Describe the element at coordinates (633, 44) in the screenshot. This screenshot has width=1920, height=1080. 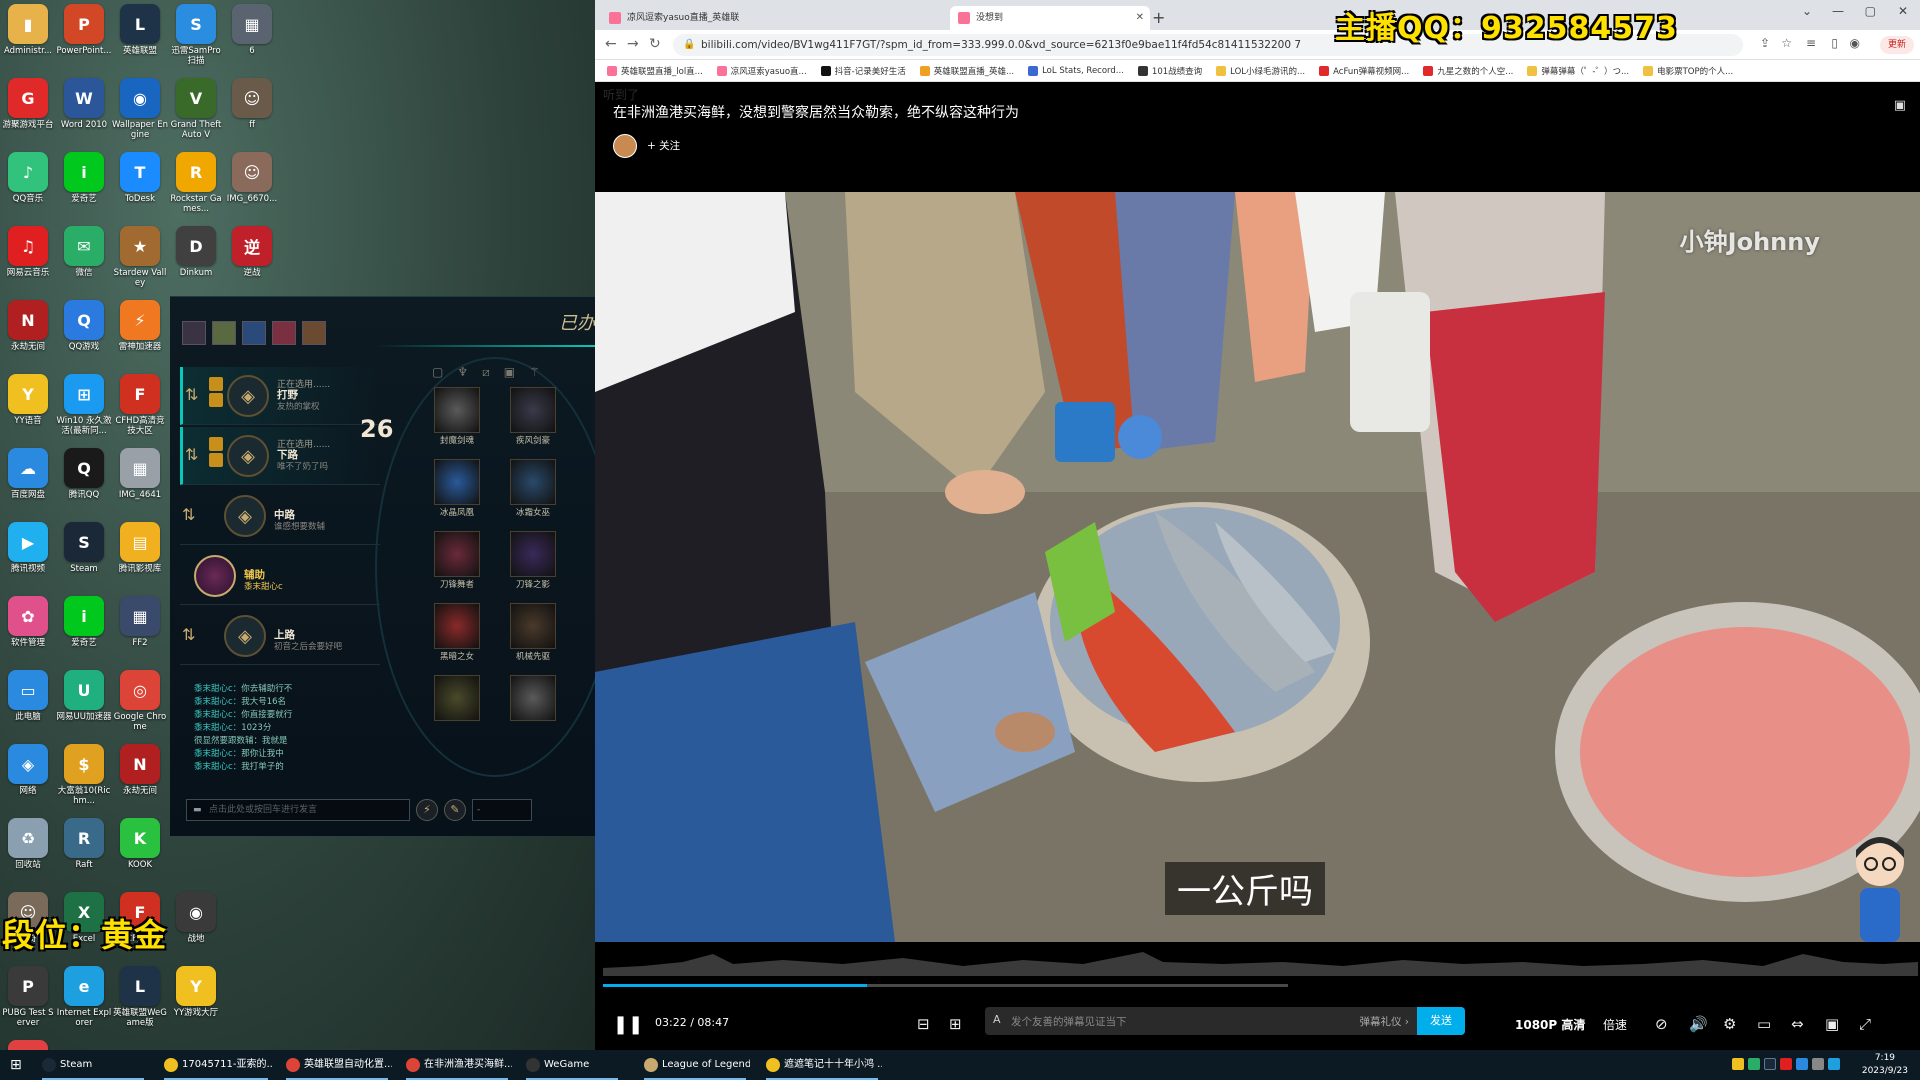
I see `forward-icon: →` at that location.